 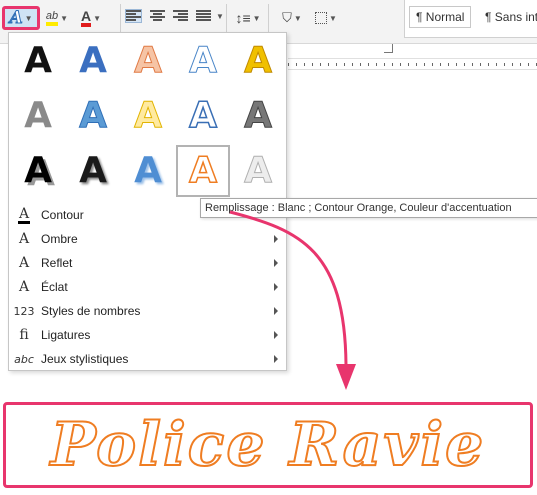 I want to click on stylistic-sets-icon: abc, so click(x=24, y=359).